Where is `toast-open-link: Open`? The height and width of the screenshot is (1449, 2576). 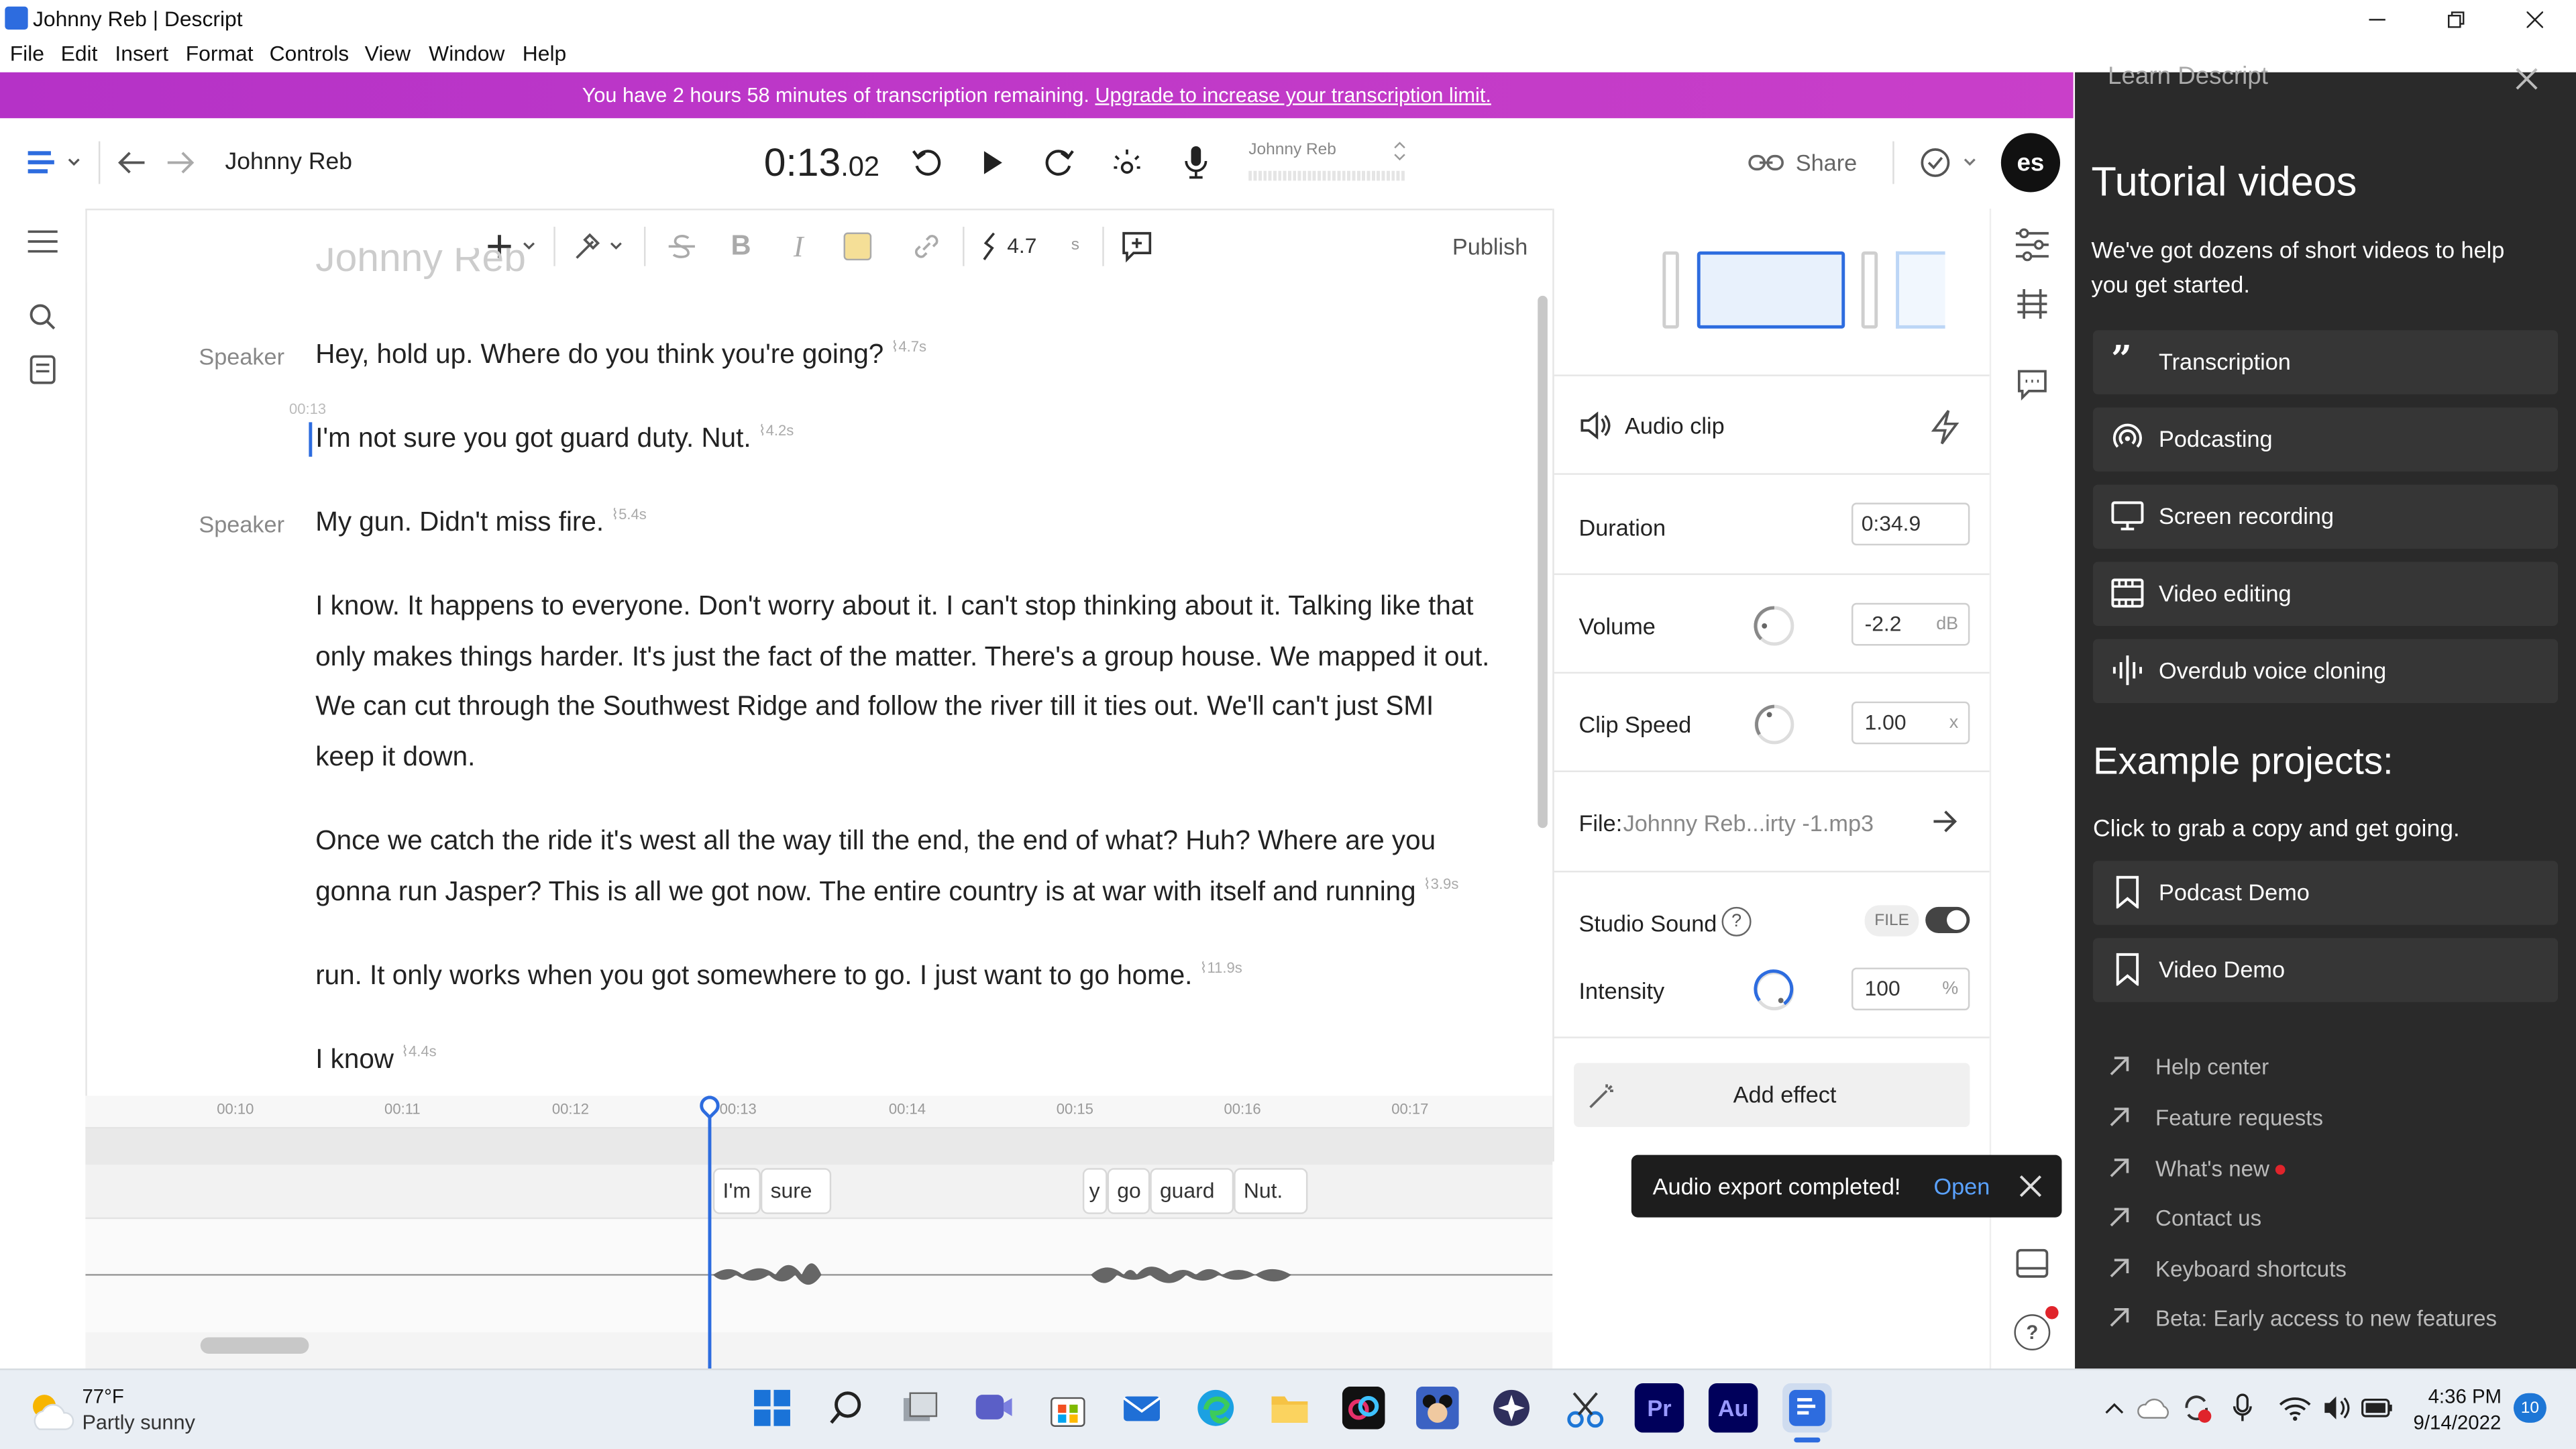 toast-open-link: Open is located at coordinates (1961, 1186).